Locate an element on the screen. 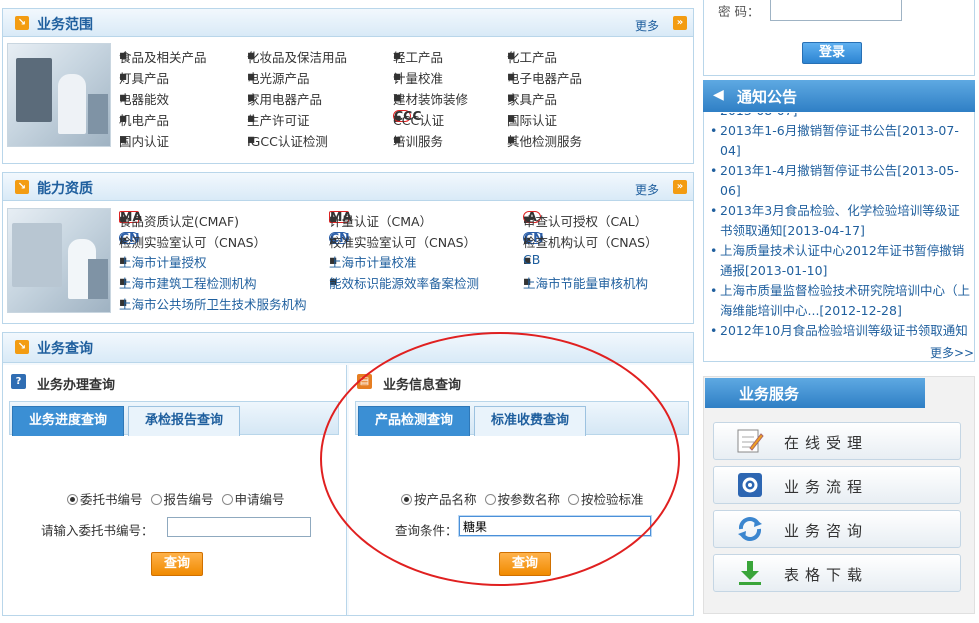  gear-icon is located at coordinates (750, 485).